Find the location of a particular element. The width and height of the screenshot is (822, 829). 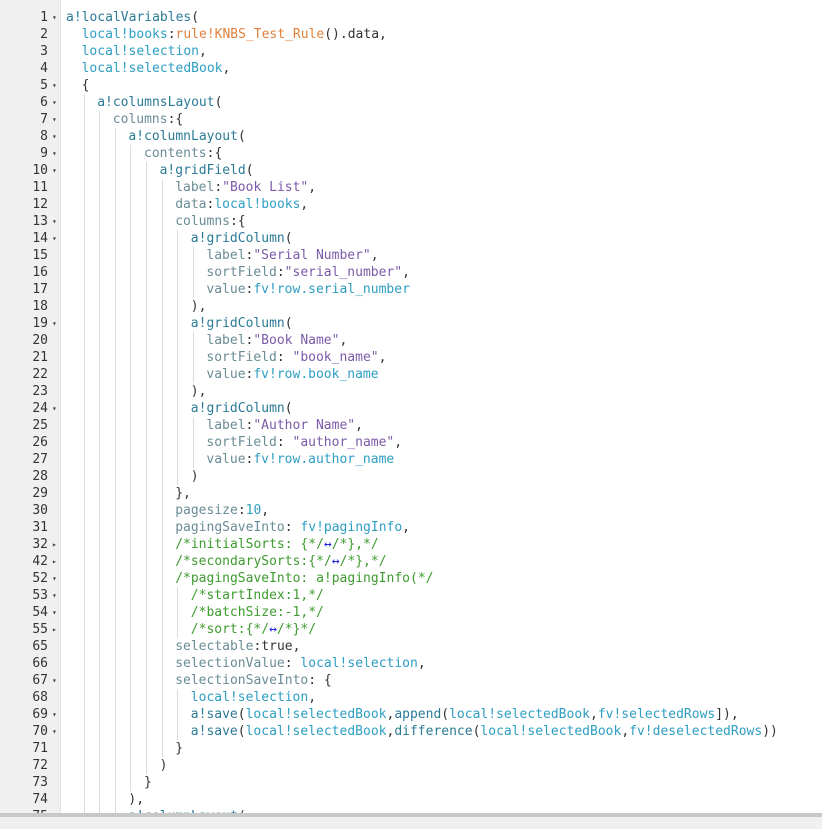

code-line: 72) is located at coordinates (411, 765).